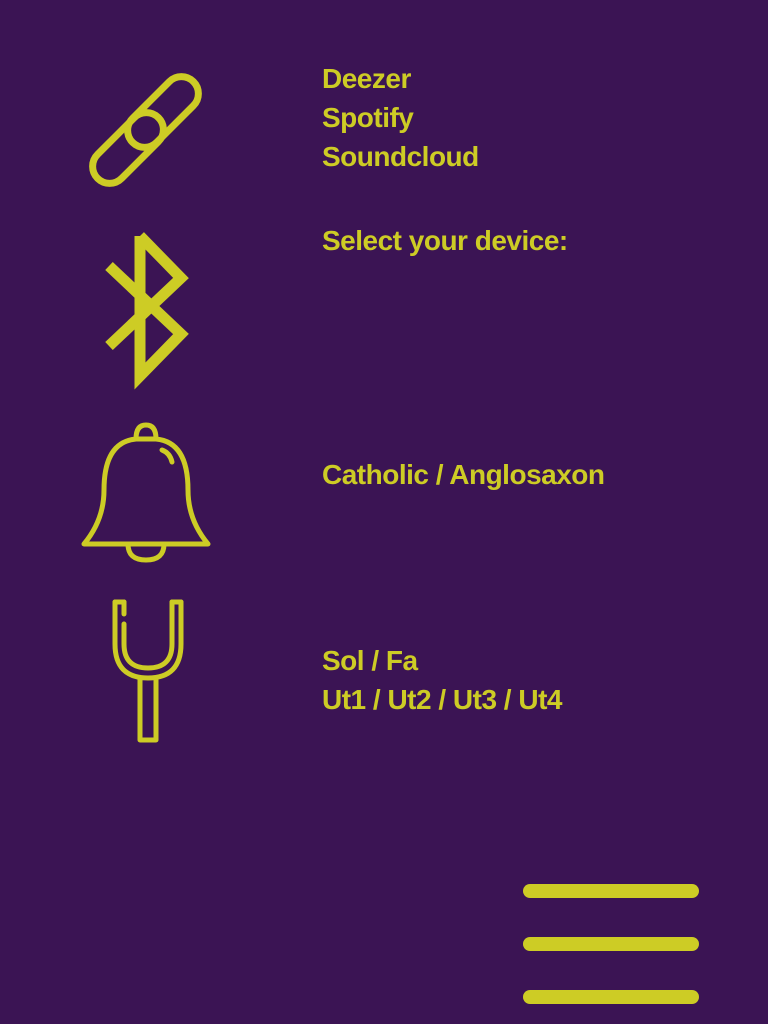 Image resolution: width=768 pixels, height=1024 pixels. I want to click on menu-bar-middle, so click(611, 944).